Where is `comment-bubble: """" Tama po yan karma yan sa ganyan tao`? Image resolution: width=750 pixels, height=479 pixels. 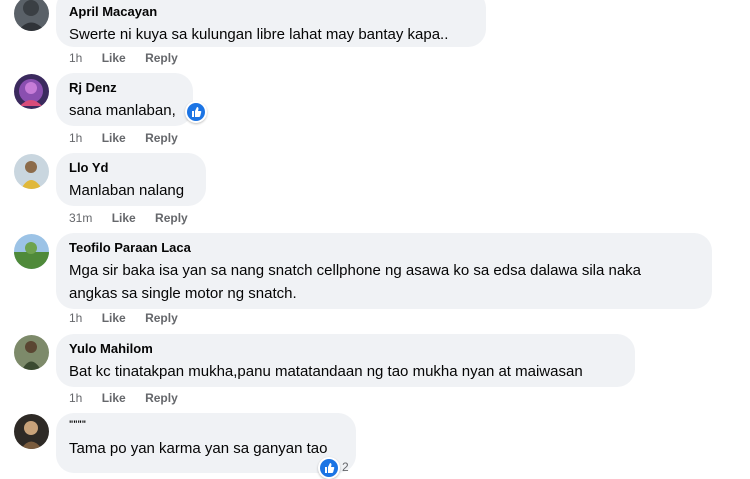
comment-bubble: """" Tama po yan karma yan sa ganyan tao is located at coordinates (206, 443).